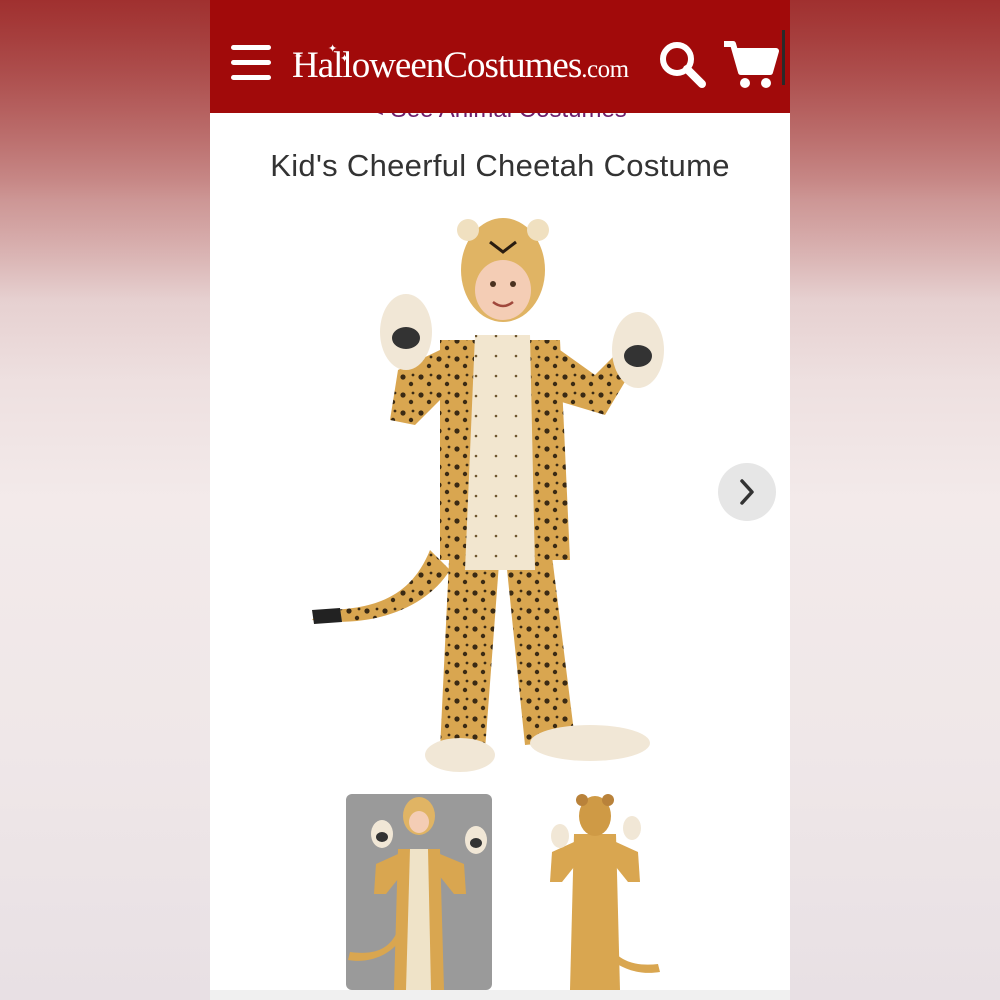  I want to click on search-button, so click(682, 64).